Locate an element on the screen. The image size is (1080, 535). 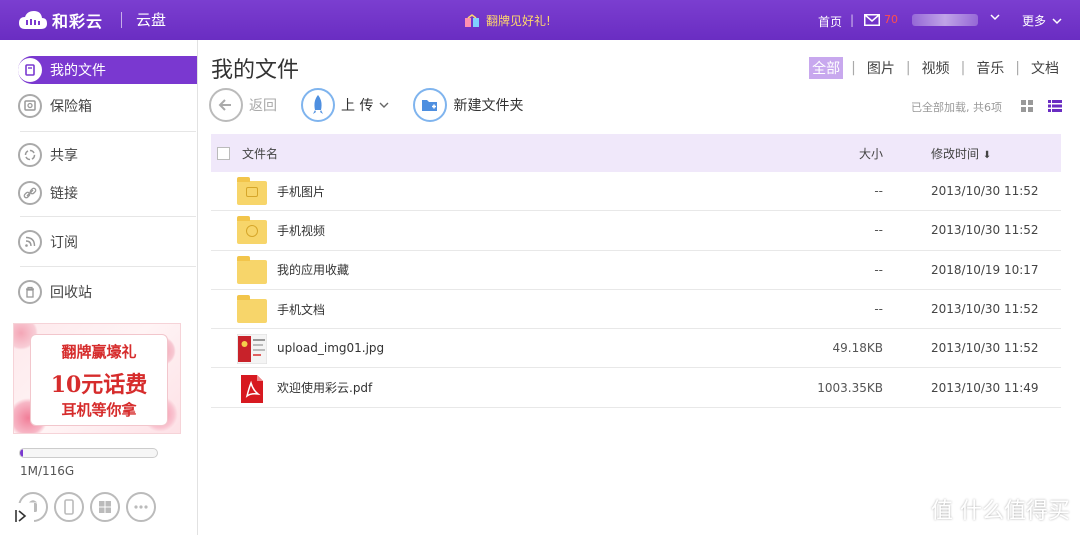
promo-card: 翻牌赢壕礼 10元话费 耳机等你拿 is located at coordinates (99, 380).